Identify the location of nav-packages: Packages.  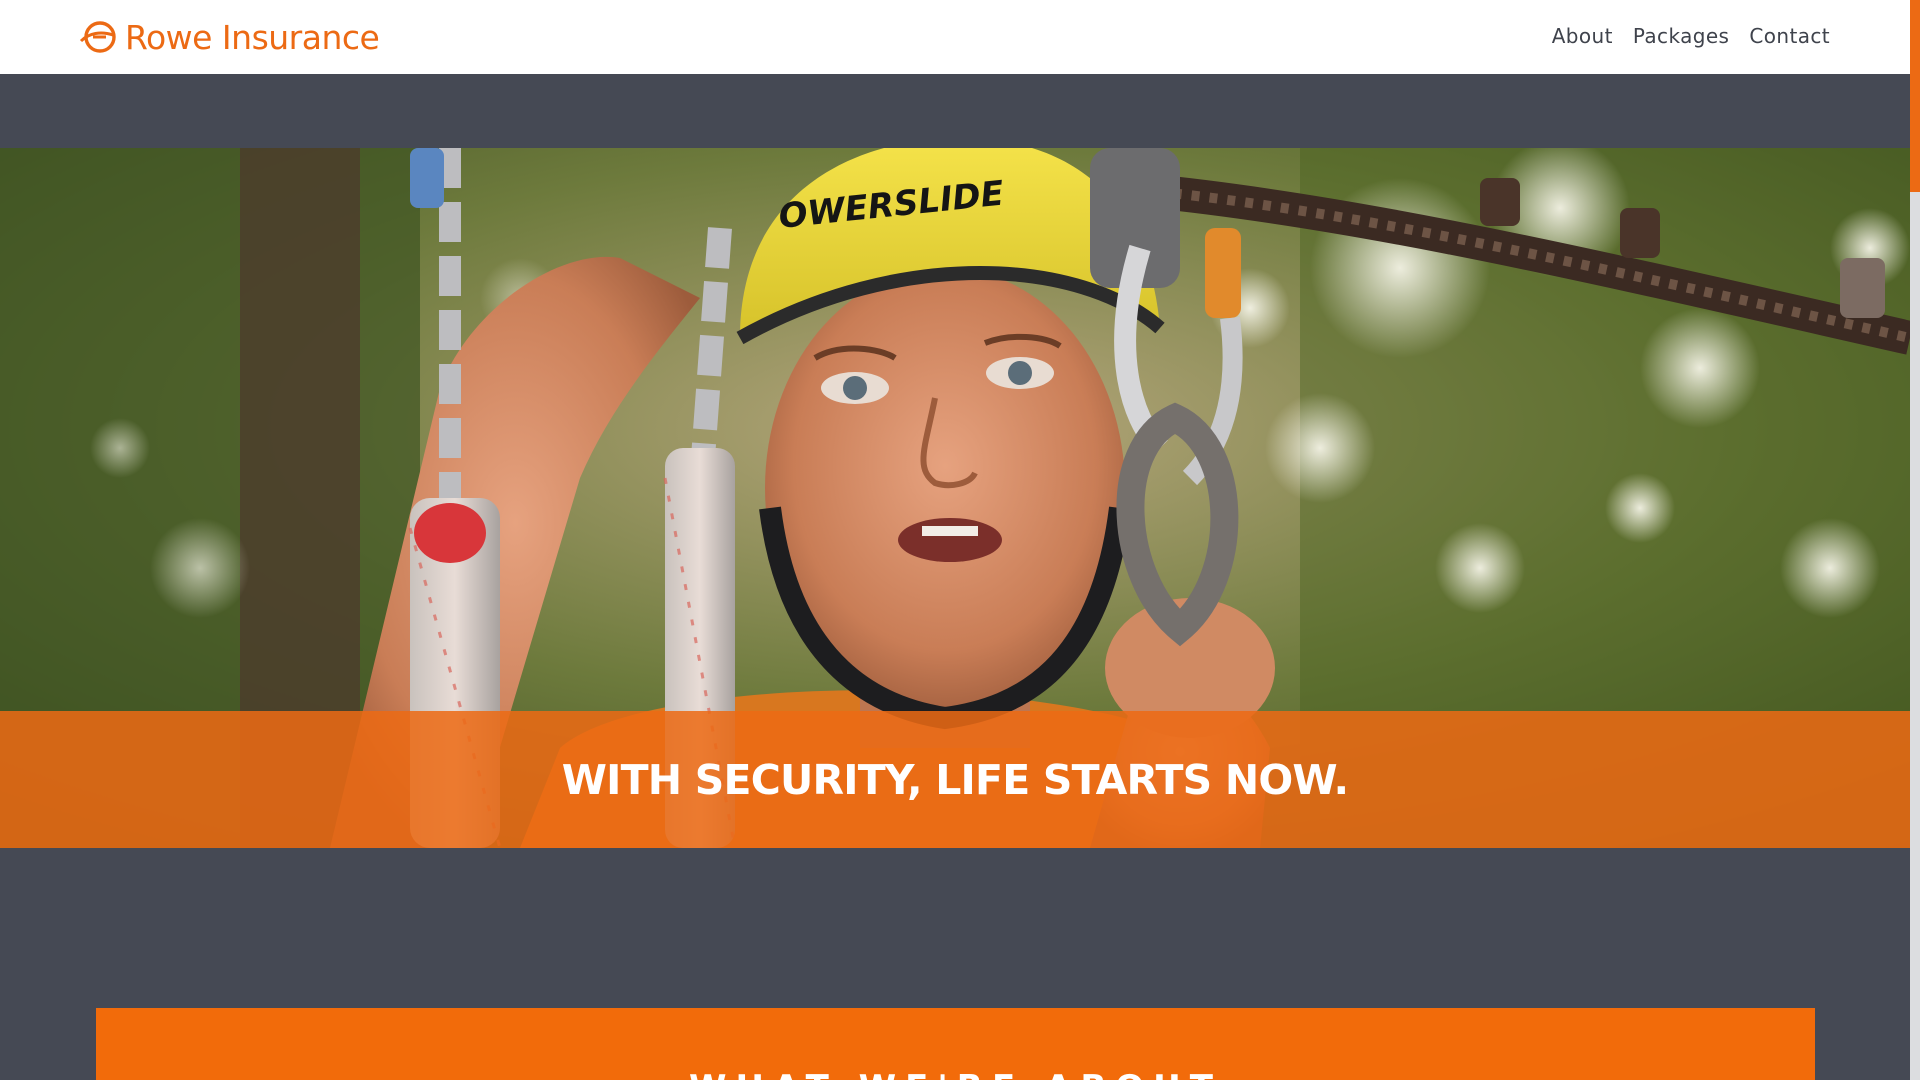
(1681, 36).